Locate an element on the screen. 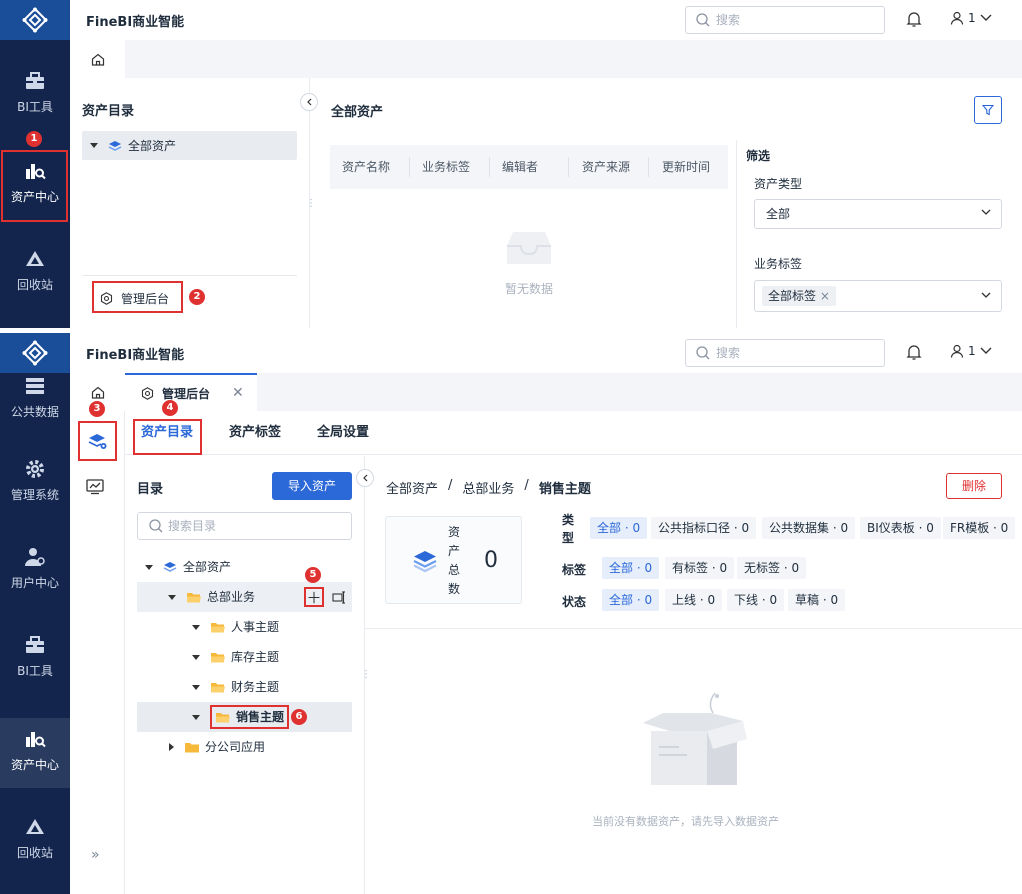 This screenshot has width=1022, height=894. status-filter-offline: 下线 · 0 is located at coordinates (756, 600).